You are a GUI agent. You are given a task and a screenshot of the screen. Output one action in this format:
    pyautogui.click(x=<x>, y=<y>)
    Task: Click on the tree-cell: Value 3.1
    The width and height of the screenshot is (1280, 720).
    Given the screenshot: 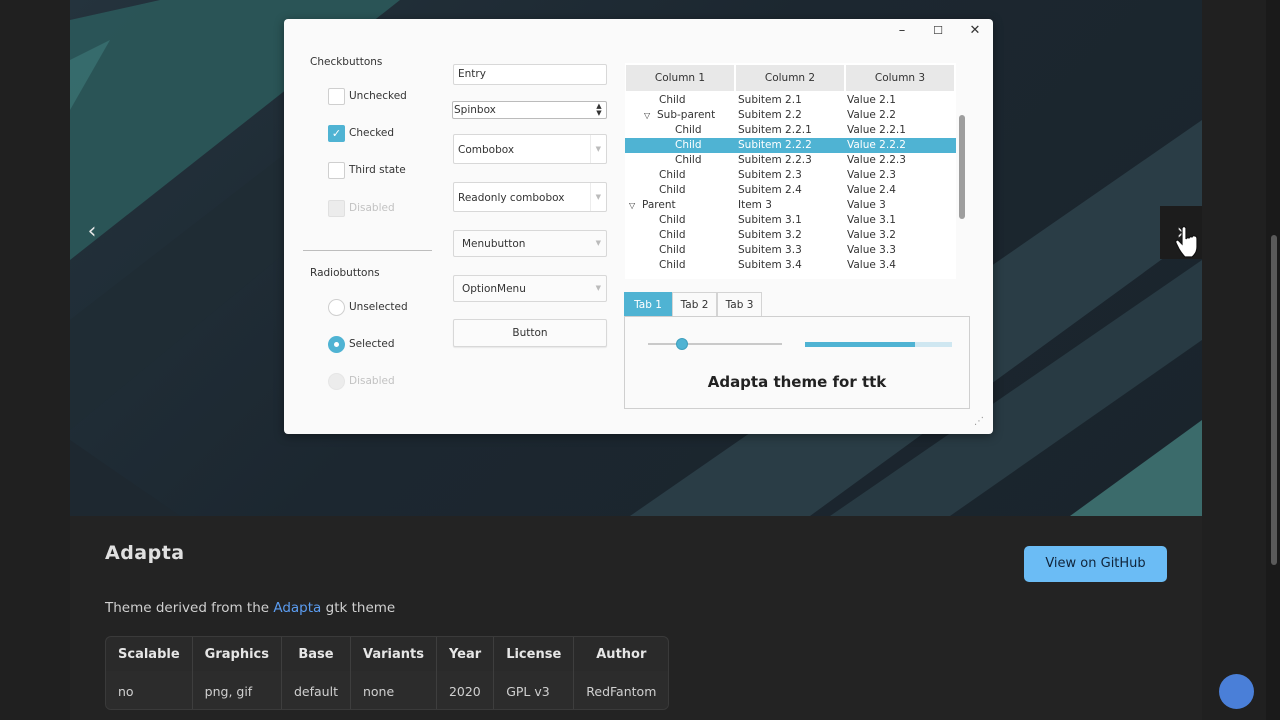 What is the action you would take?
    pyautogui.click(x=871, y=220)
    